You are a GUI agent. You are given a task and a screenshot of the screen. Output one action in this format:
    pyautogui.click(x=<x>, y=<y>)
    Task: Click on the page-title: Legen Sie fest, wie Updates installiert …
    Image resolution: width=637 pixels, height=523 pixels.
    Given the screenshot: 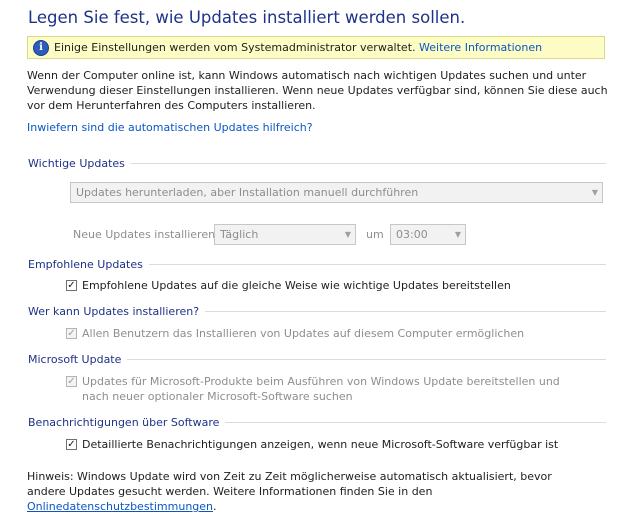 What is the action you would take?
    pyautogui.click(x=247, y=17)
    